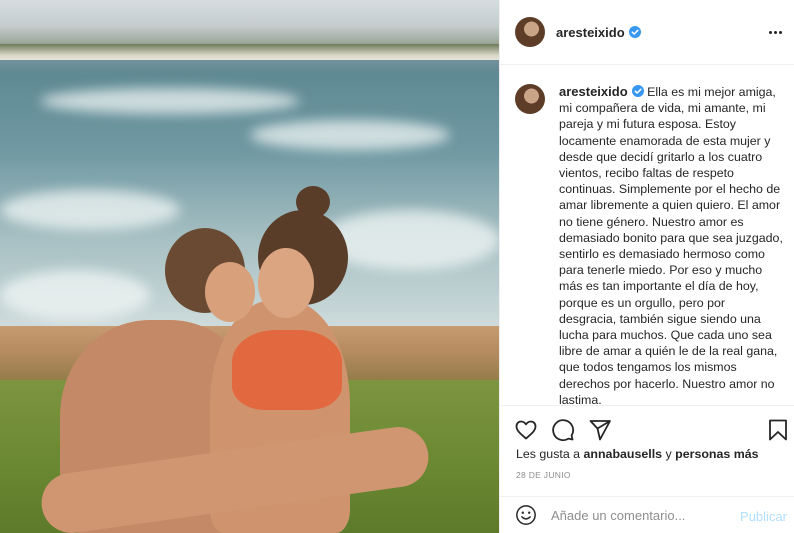 The width and height of the screenshot is (794, 533). I want to click on photo-hills, so click(249, 24).